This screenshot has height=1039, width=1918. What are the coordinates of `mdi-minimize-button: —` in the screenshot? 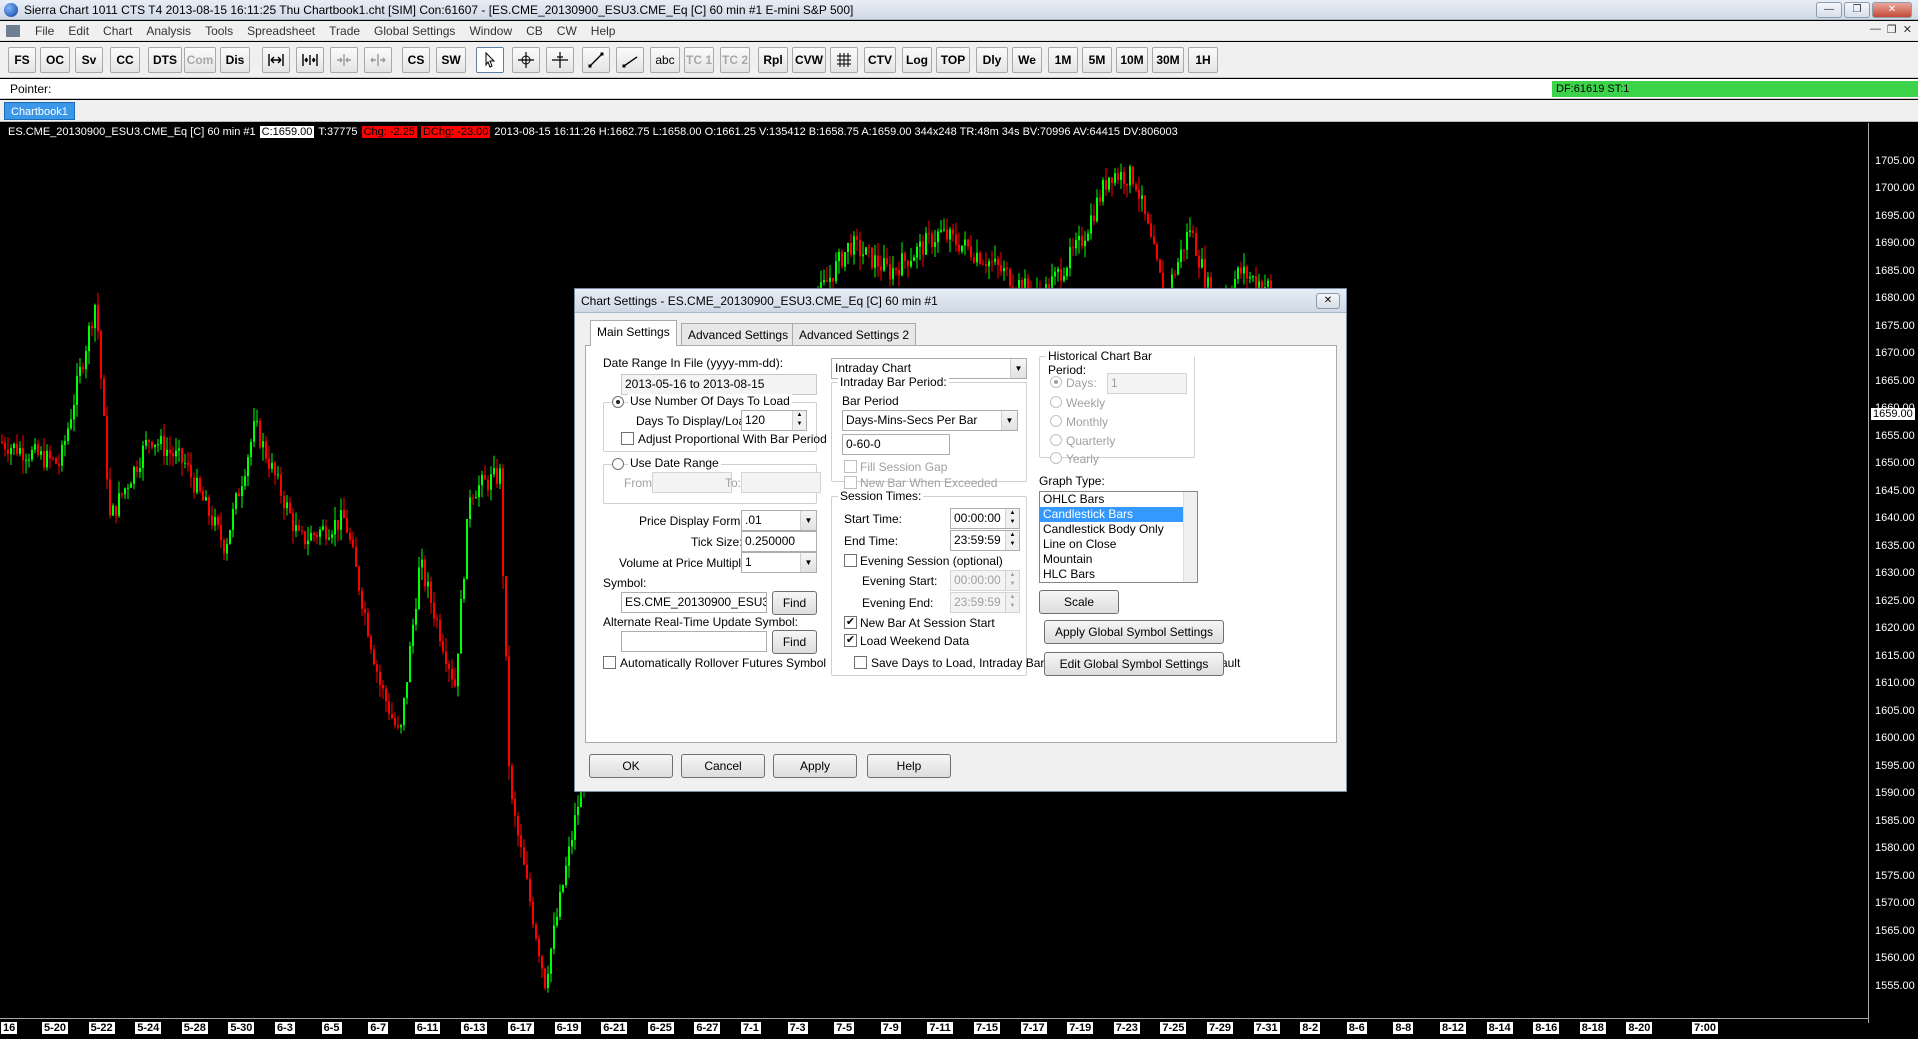 It's located at (1875, 29).